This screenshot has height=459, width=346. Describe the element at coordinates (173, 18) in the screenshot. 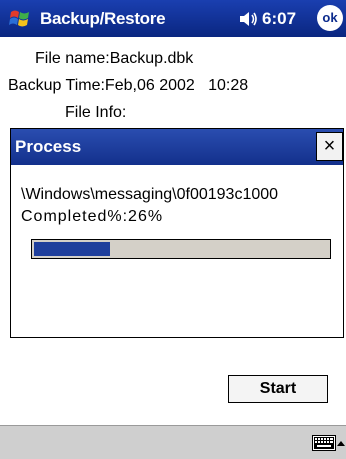

I see `title-bar: Backup/Restore 6:07 ok` at that location.